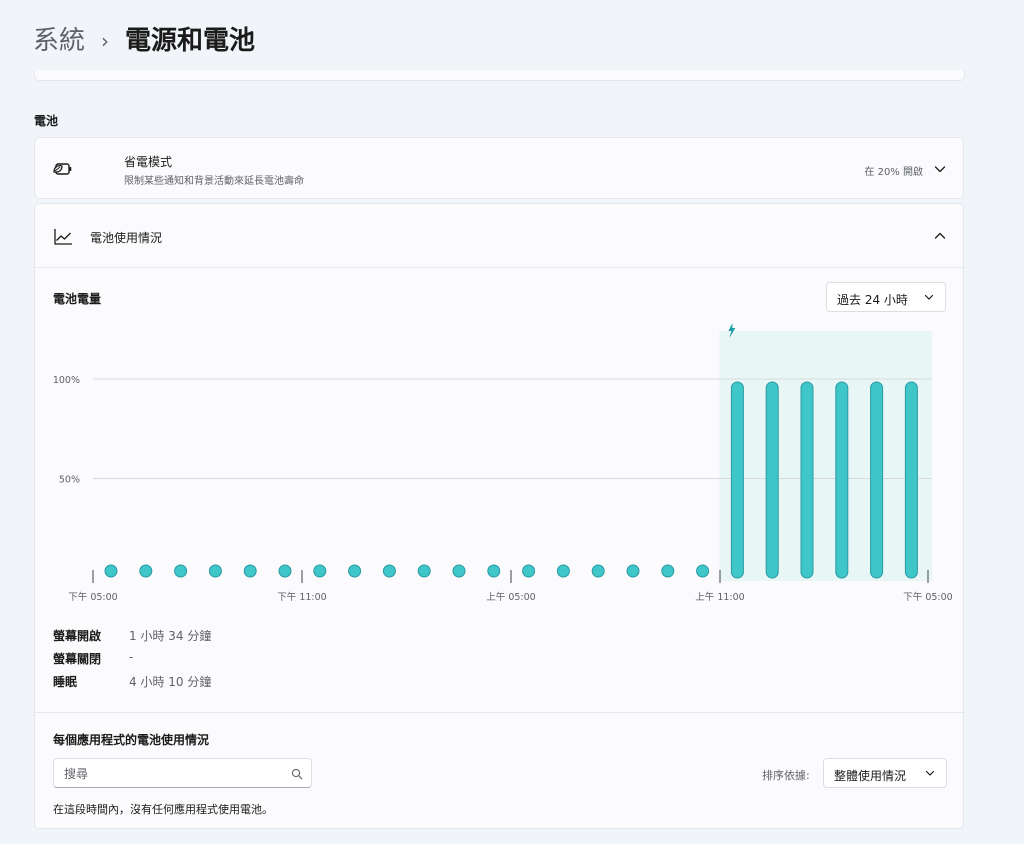  I want to click on breadcrumb: 系統 › 電源和電池, so click(144, 41).